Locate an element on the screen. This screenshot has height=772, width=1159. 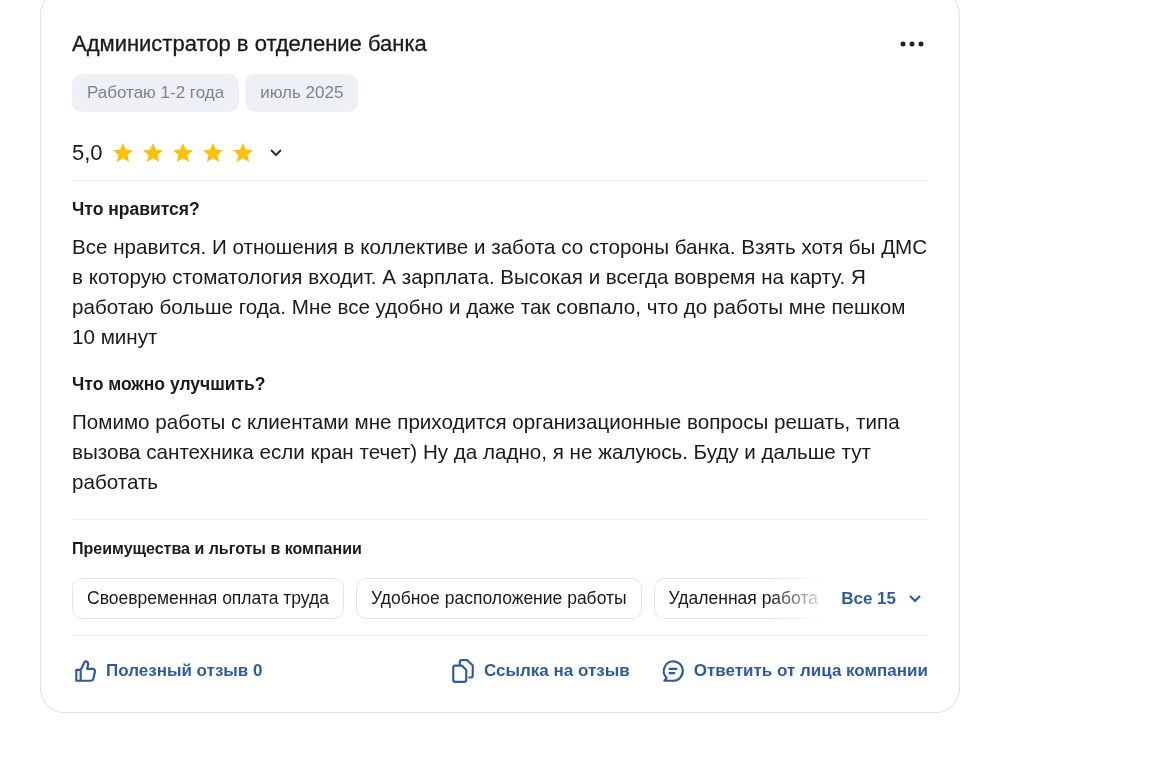
tag: июль 2025 is located at coordinates (302, 93).